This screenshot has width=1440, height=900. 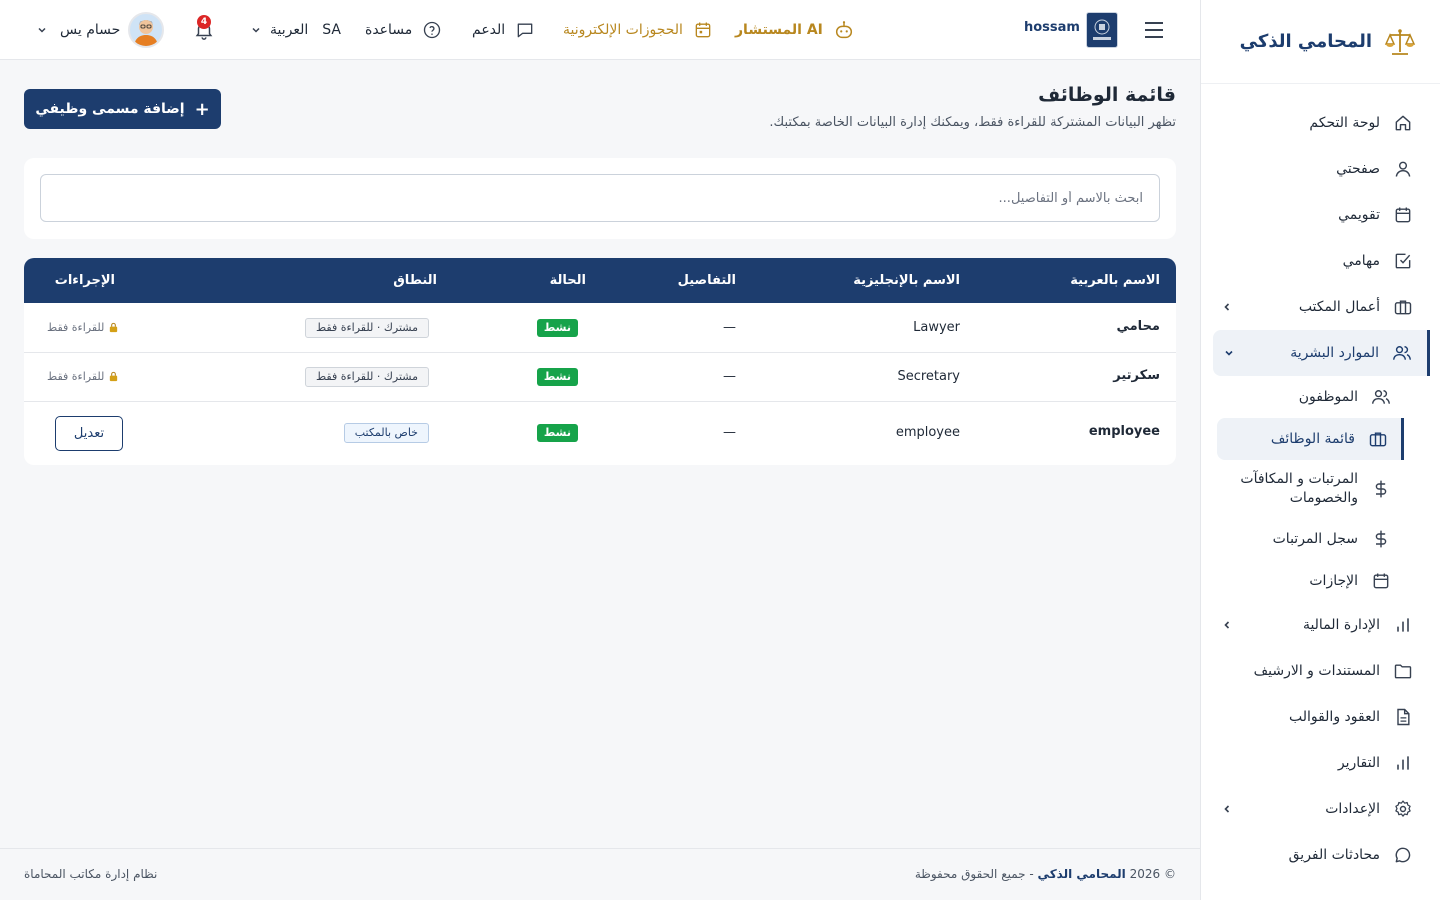 I want to click on sidebar-item-hr: الموارد البشرية, so click(x=1321, y=353).